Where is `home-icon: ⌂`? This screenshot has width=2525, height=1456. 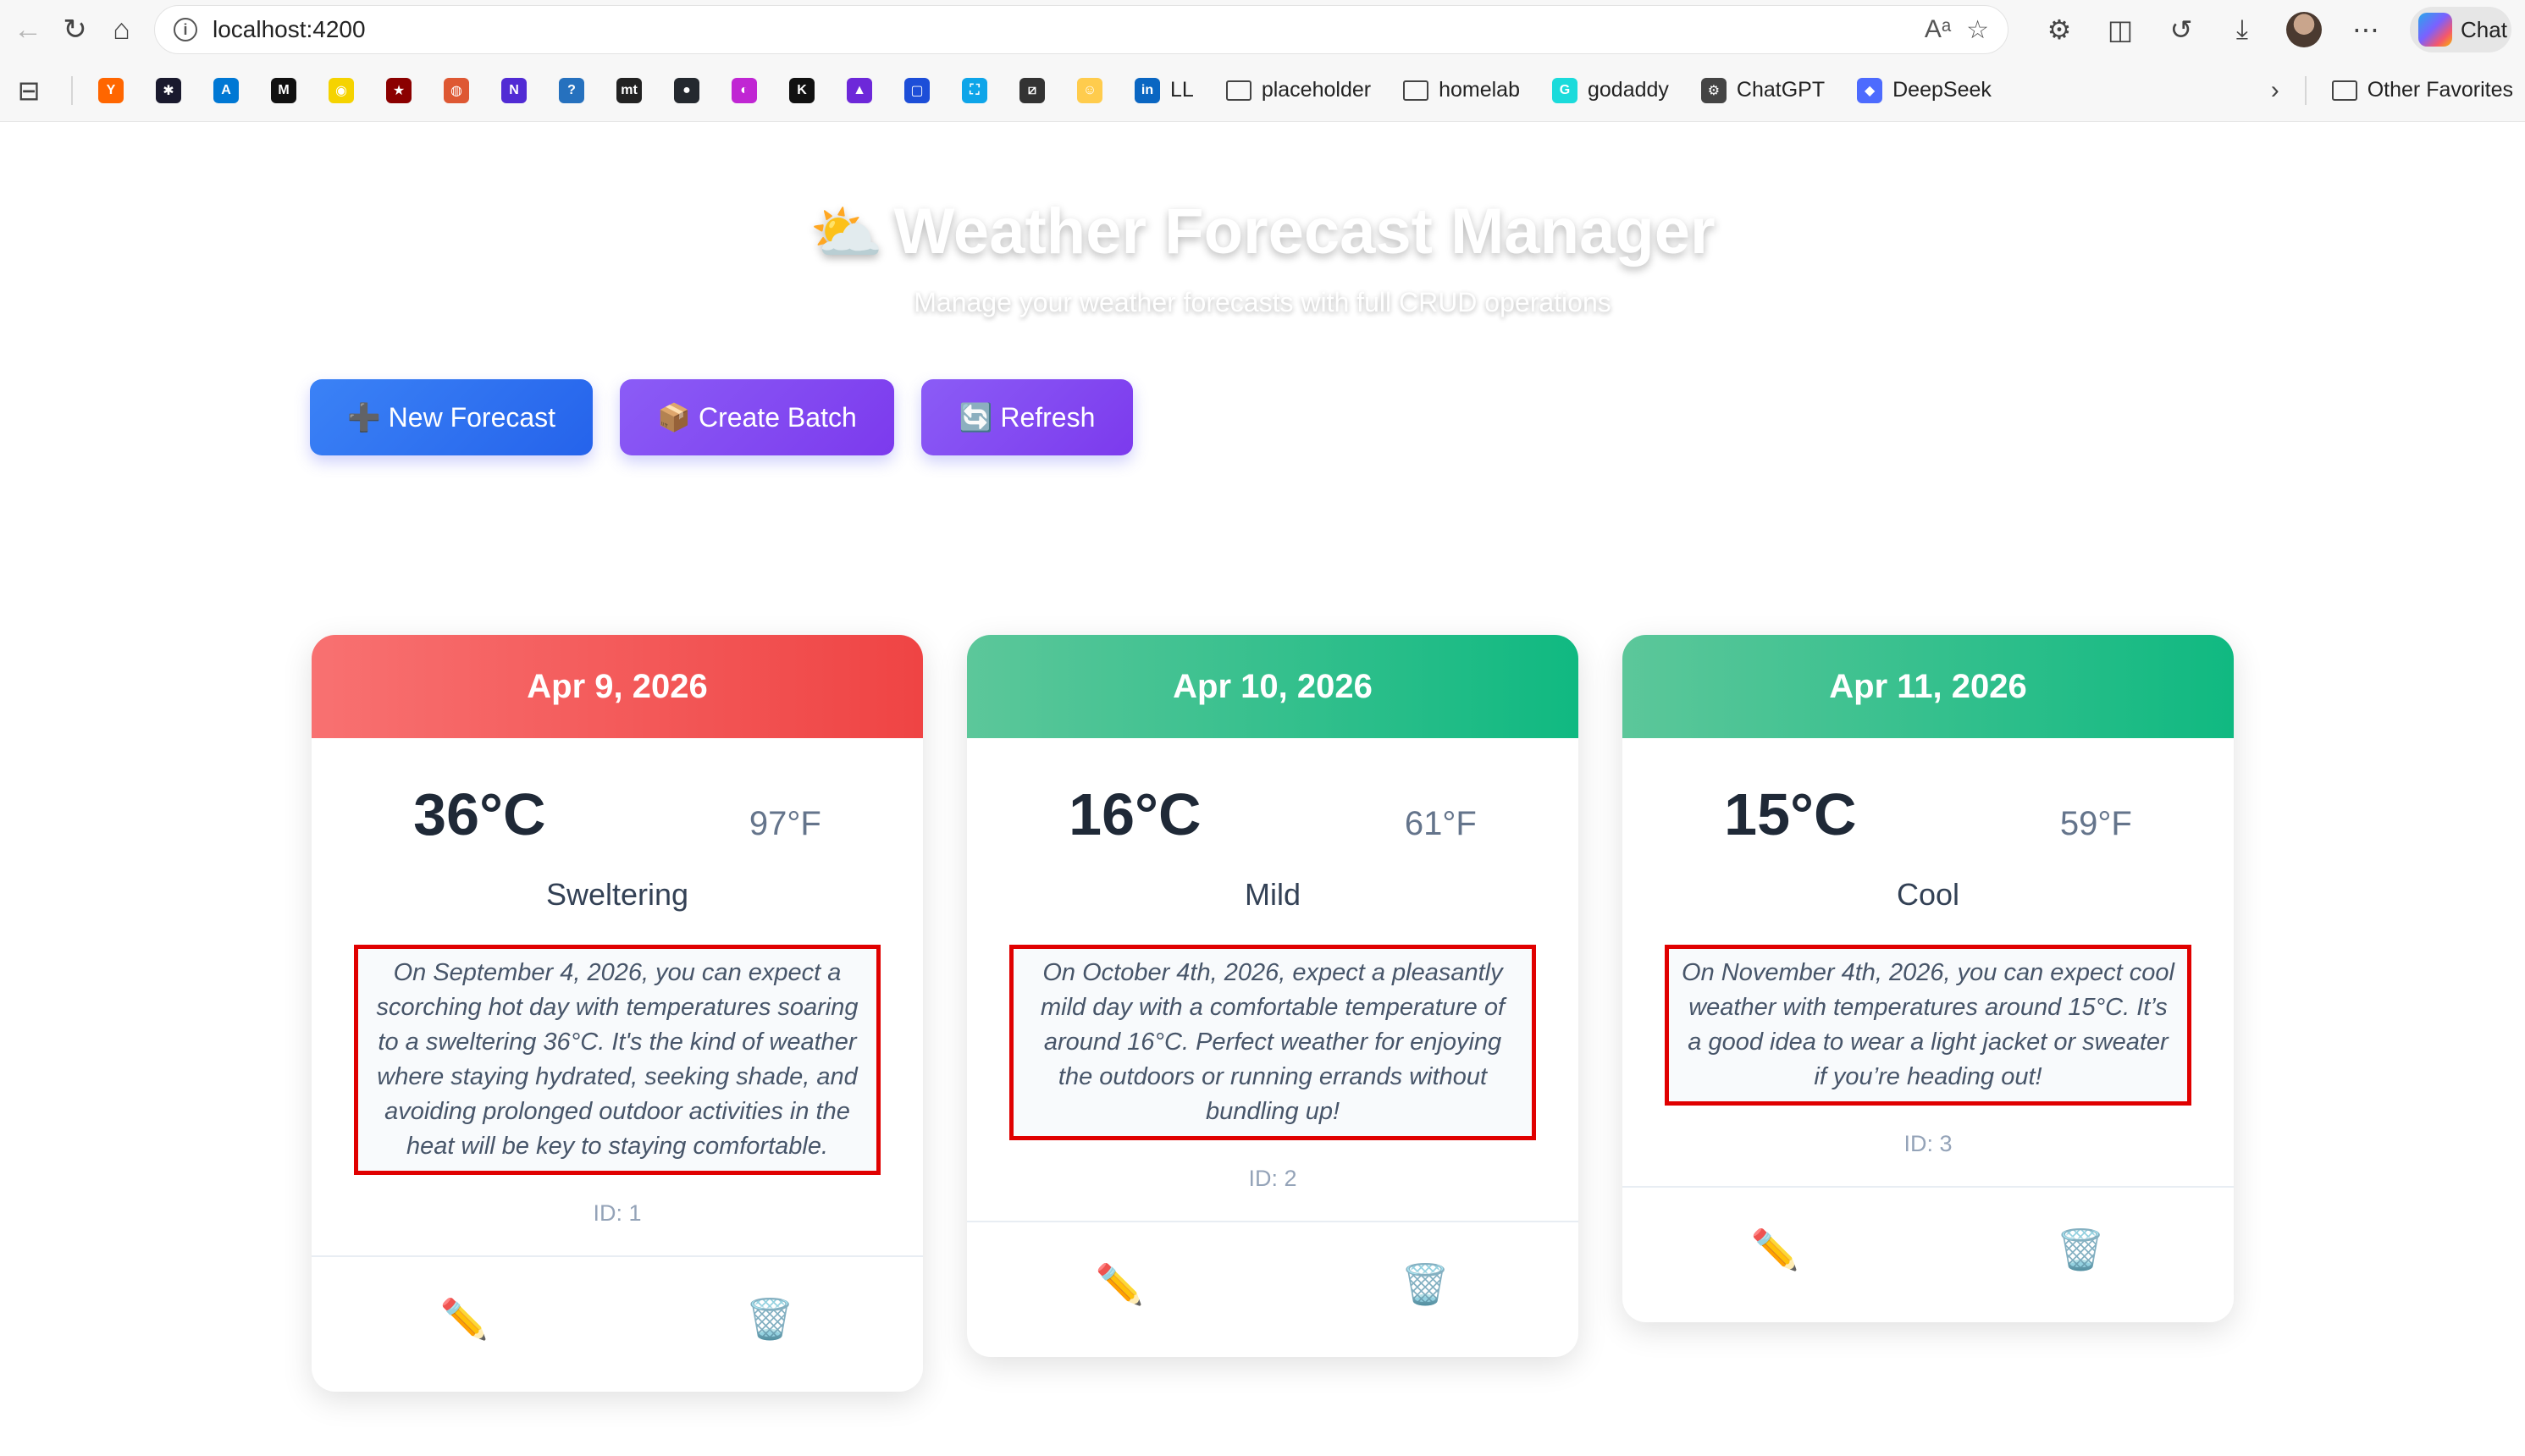 home-icon: ⌂ is located at coordinates (121, 30).